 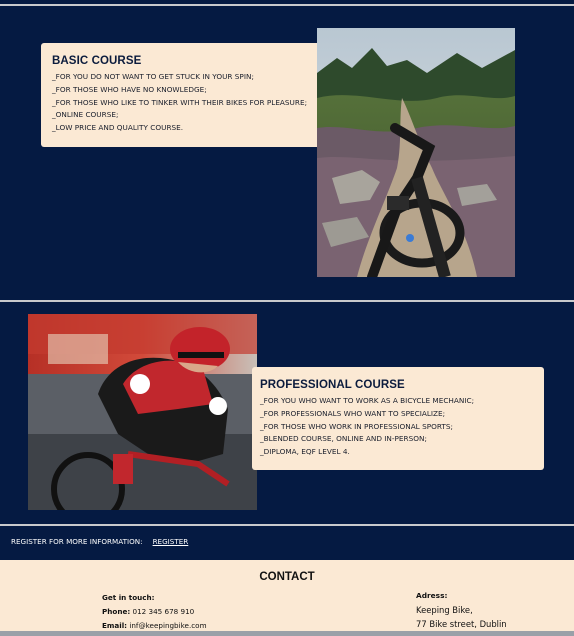 I want to click on phone-line: Phone: 012 345 678 910, so click(x=154, y=612).